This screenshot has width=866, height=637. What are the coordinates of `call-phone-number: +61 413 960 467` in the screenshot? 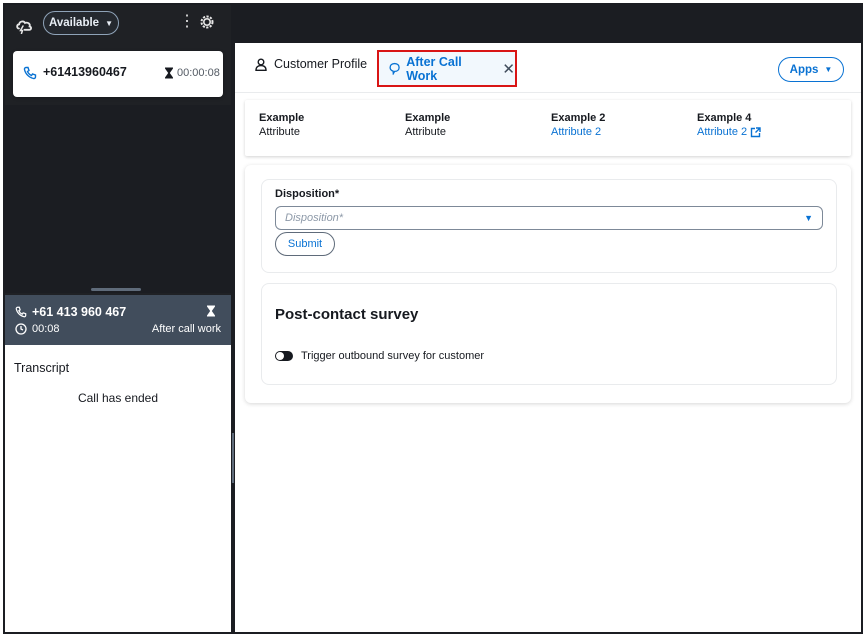 It's located at (79, 312).